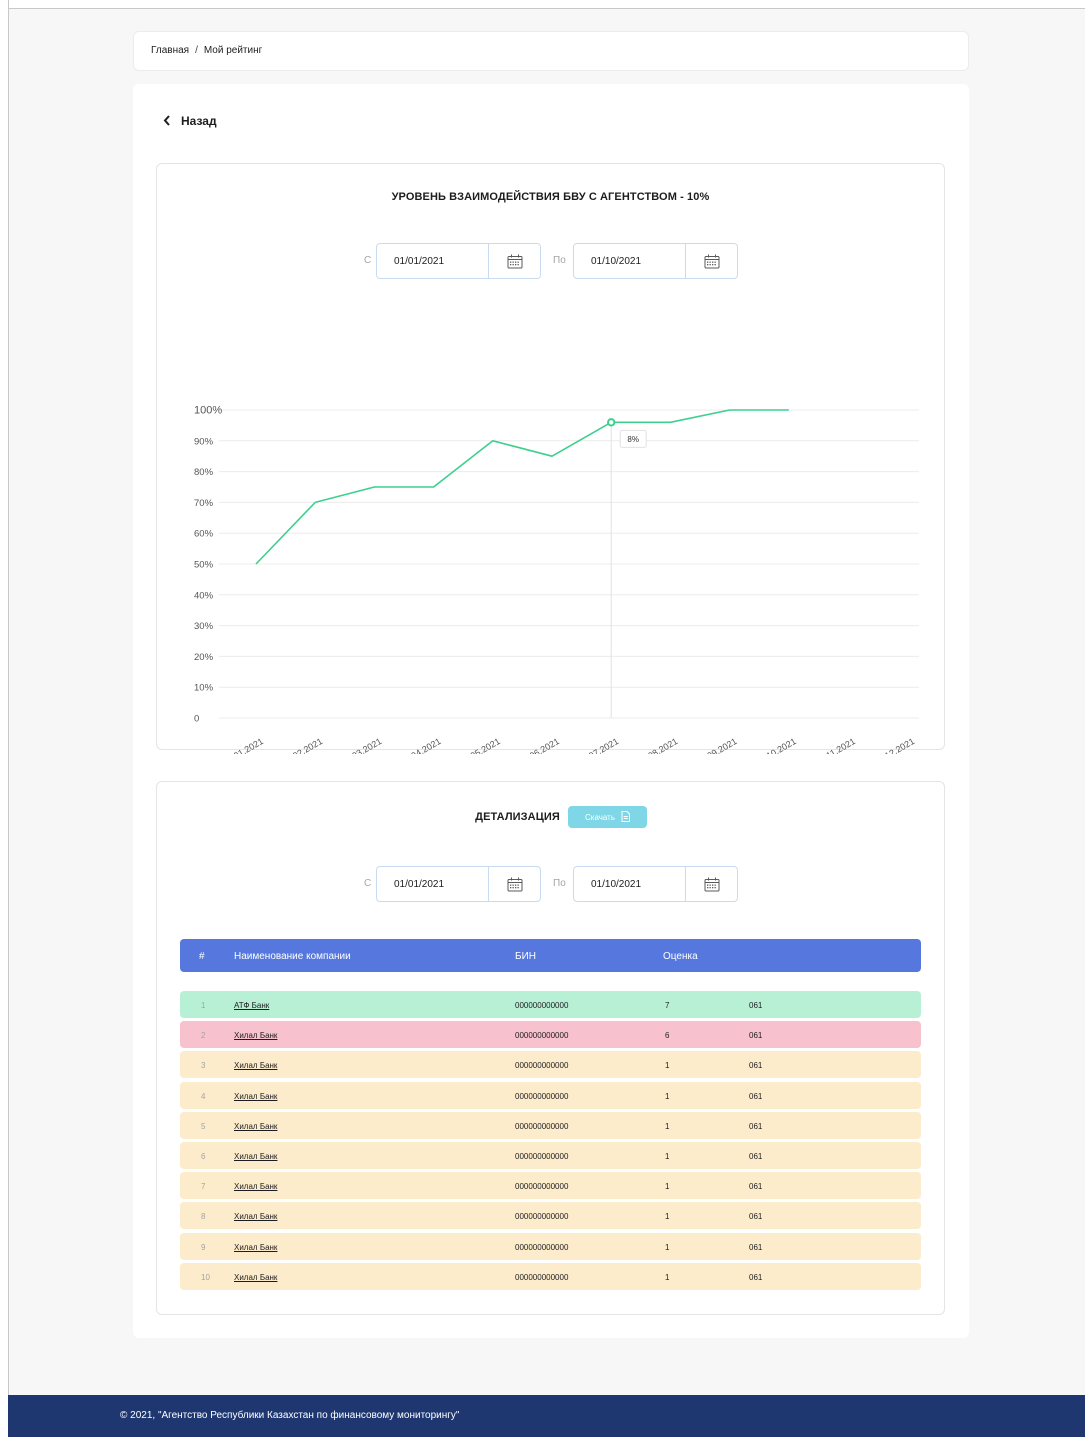  What do you see at coordinates (203, 1187) in the screenshot?
I see `row-number: 7` at bounding box center [203, 1187].